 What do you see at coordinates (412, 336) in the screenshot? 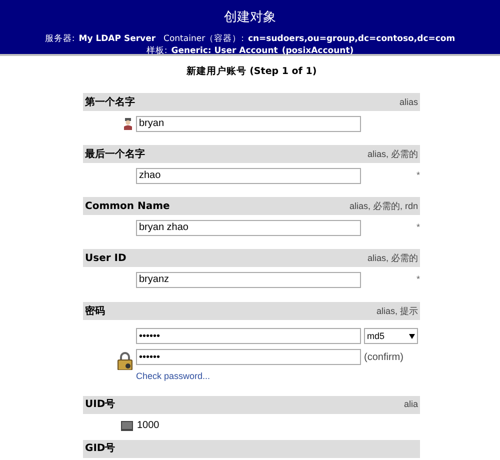
I see `dropdown-arrow-icon` at bounding box center [412, 336].